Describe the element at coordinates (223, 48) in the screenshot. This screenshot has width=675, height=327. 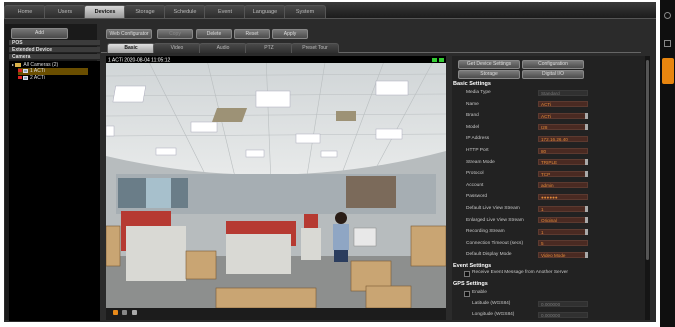
I see `tab-audio: Audio` at that location.